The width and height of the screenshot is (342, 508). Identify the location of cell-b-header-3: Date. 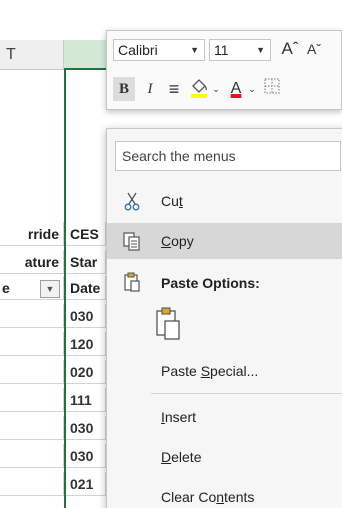
(86, 288).